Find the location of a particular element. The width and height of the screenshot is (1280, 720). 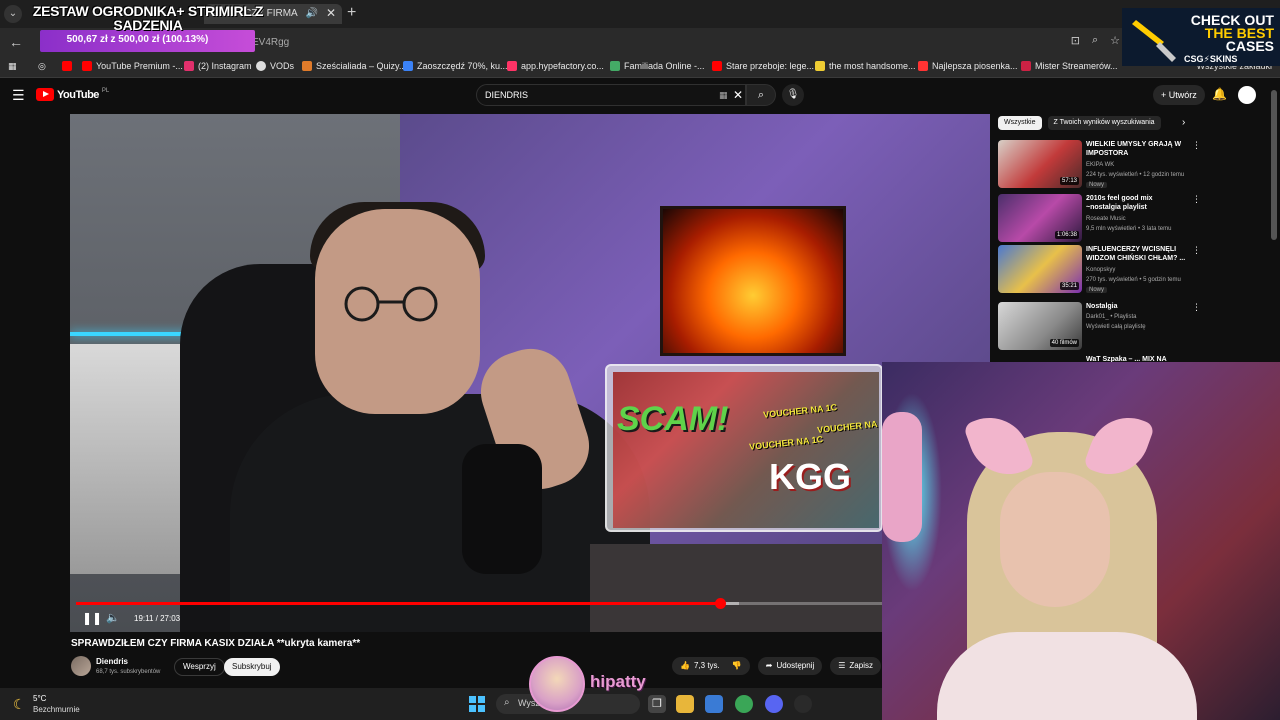

save-playlist-icon: ☰ is located at coordinates (842, 665).